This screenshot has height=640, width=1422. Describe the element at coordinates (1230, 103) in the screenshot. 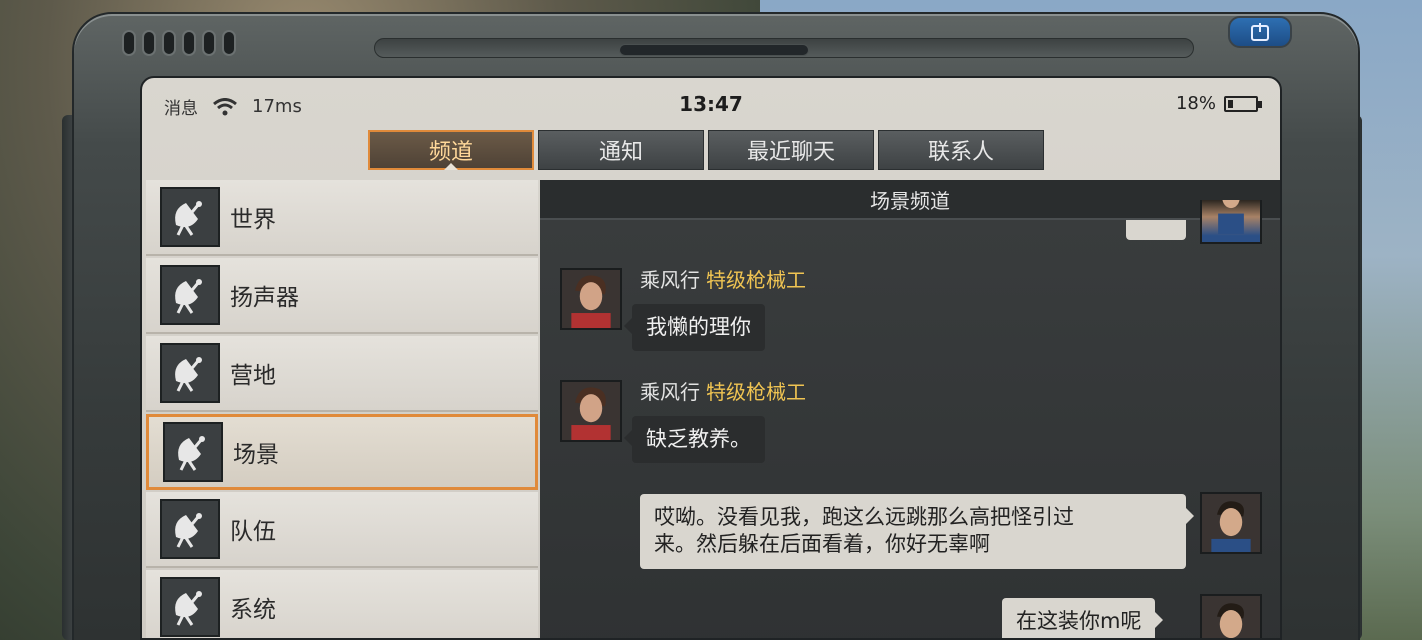

I see `battery-fill` at that location.